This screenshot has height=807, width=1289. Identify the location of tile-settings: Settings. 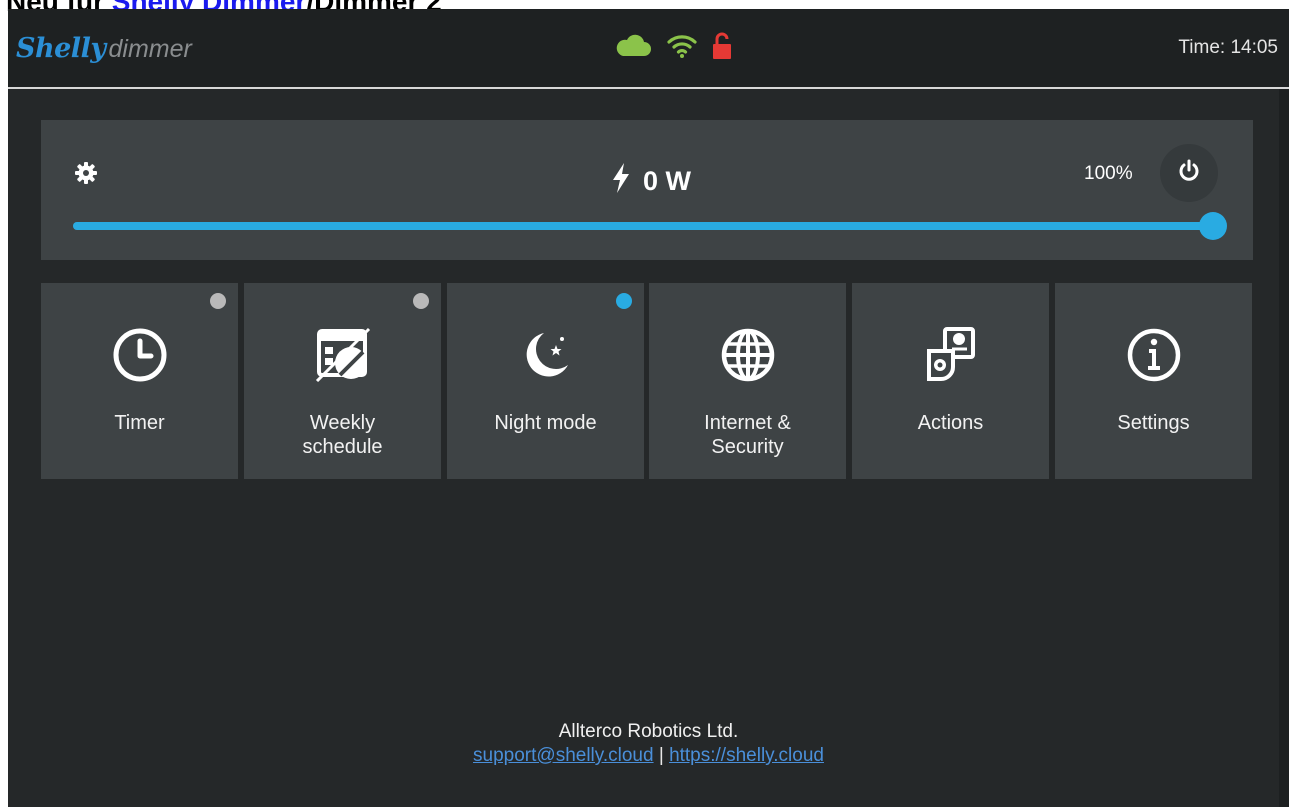
(1153, 381).